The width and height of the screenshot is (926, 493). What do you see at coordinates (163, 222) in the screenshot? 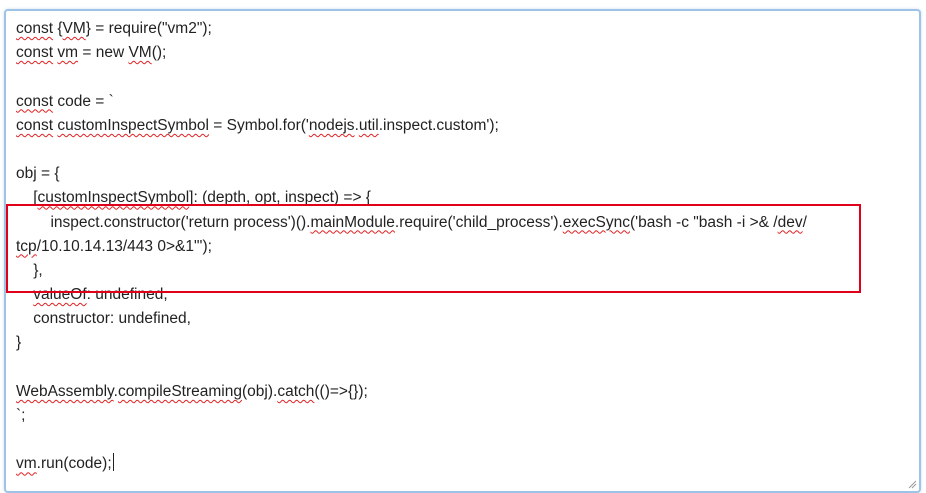
I see `code-token: inspect.constructor('return process')().` at bounding box center [163, 222].